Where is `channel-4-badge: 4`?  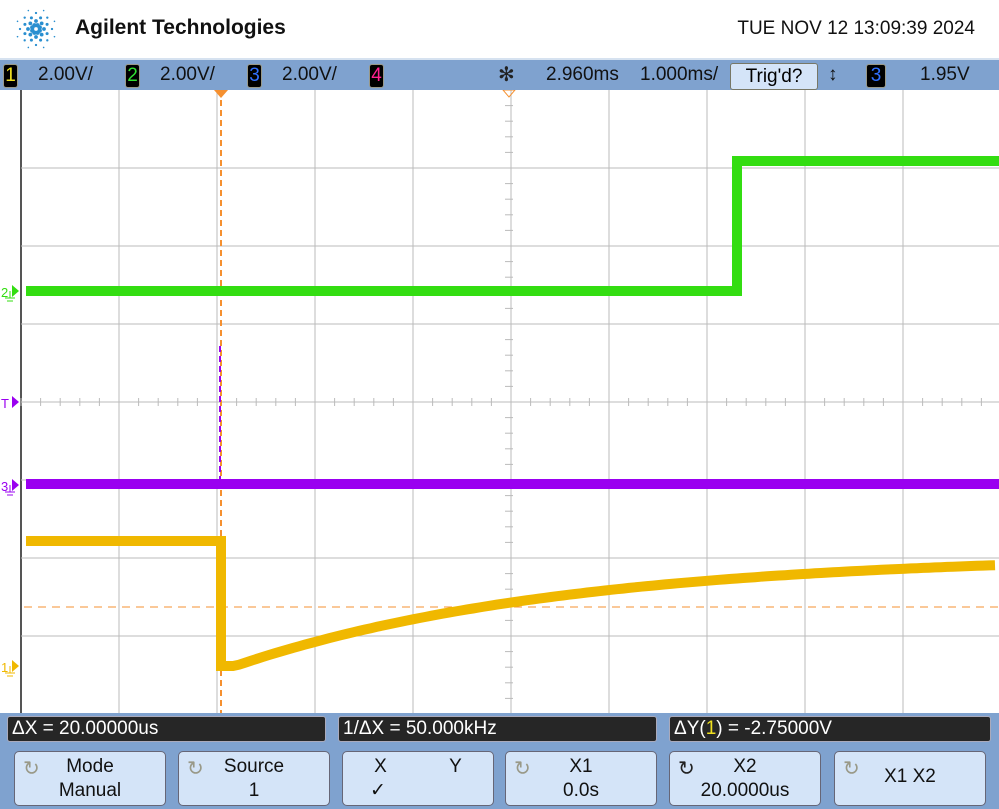
channel-4-badge: 4 is located at coordinates (376, 76).